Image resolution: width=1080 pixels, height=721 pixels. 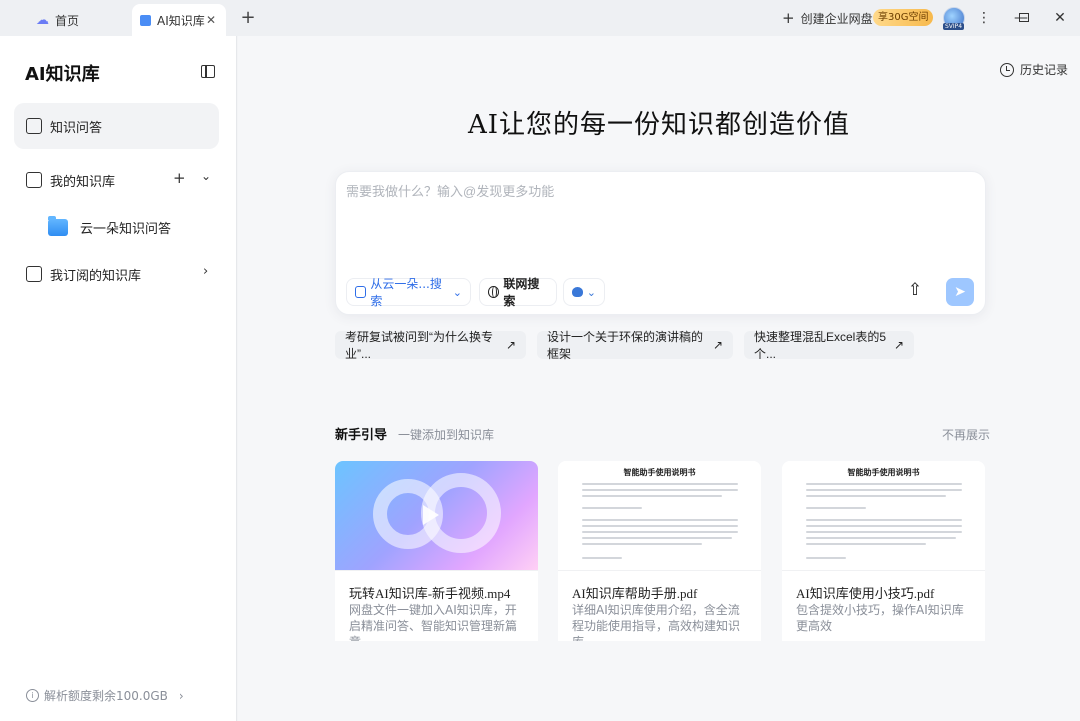 I want to click on sidebar-item-label: 我订阅的知识库, so click(x=96, y=276).